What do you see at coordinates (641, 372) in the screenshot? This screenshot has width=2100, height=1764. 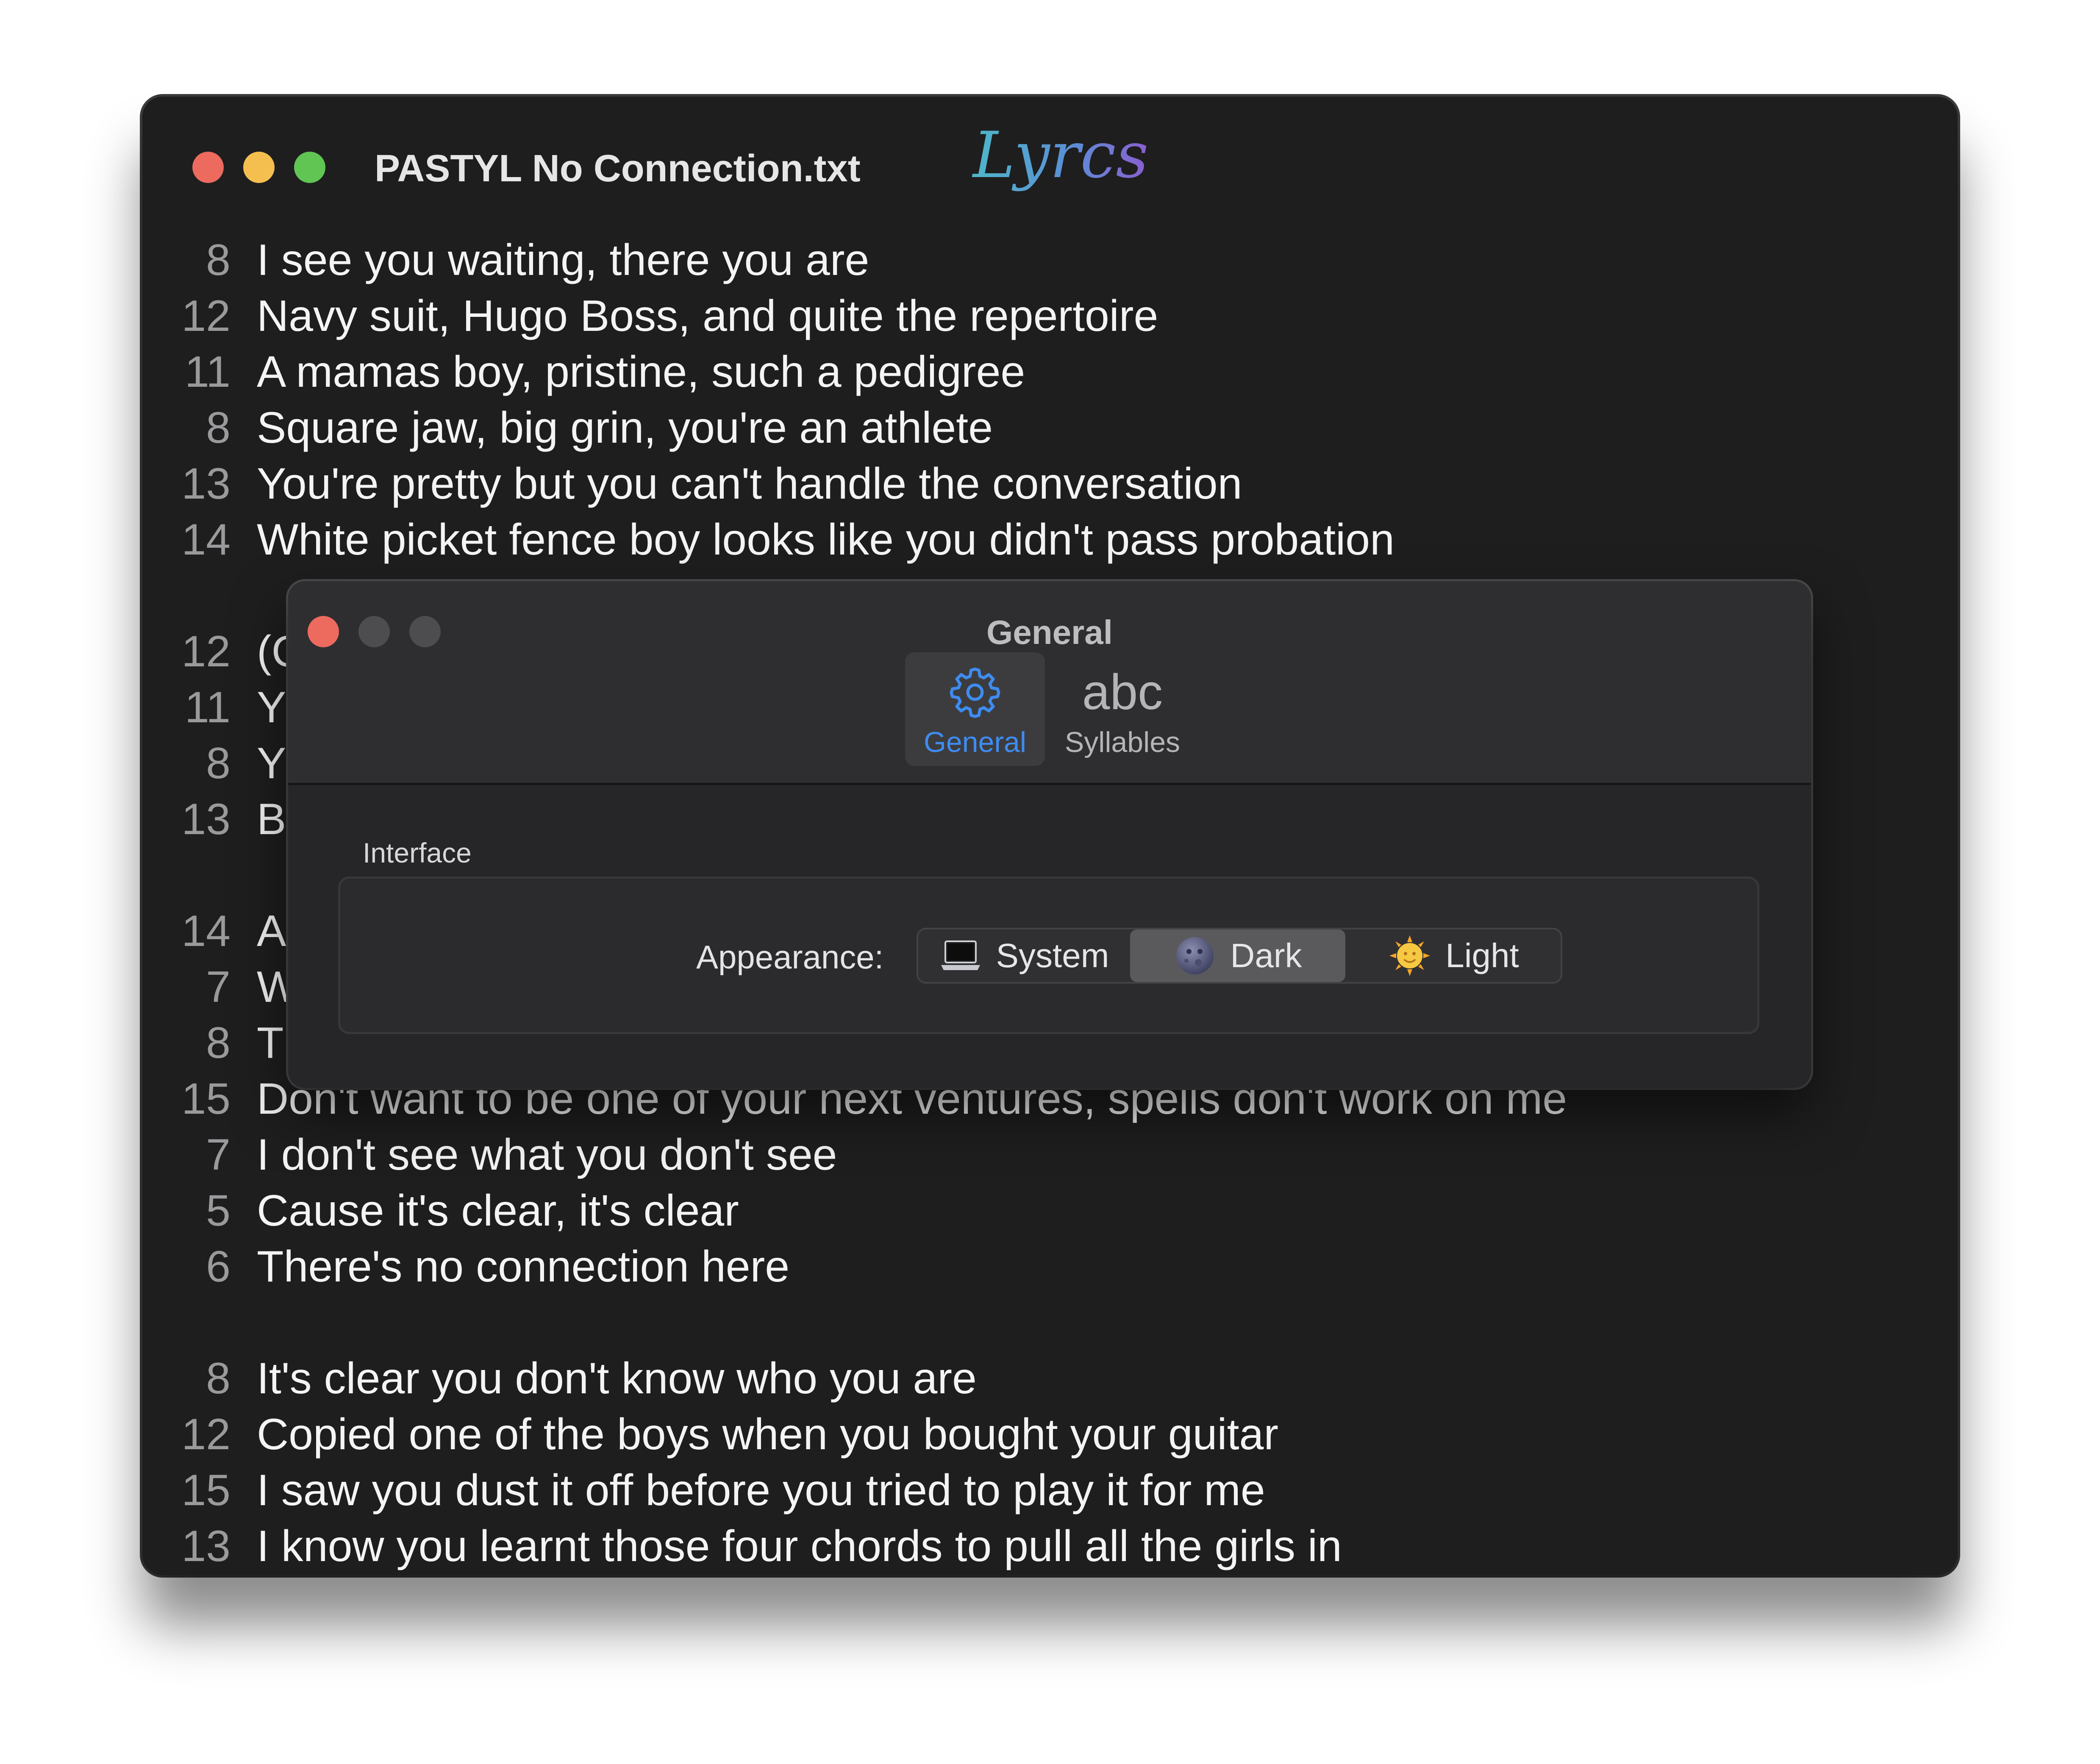 I see `lyric-text: A mamas boy, pristine, such a pedigree` at bounding box center [641, 372].